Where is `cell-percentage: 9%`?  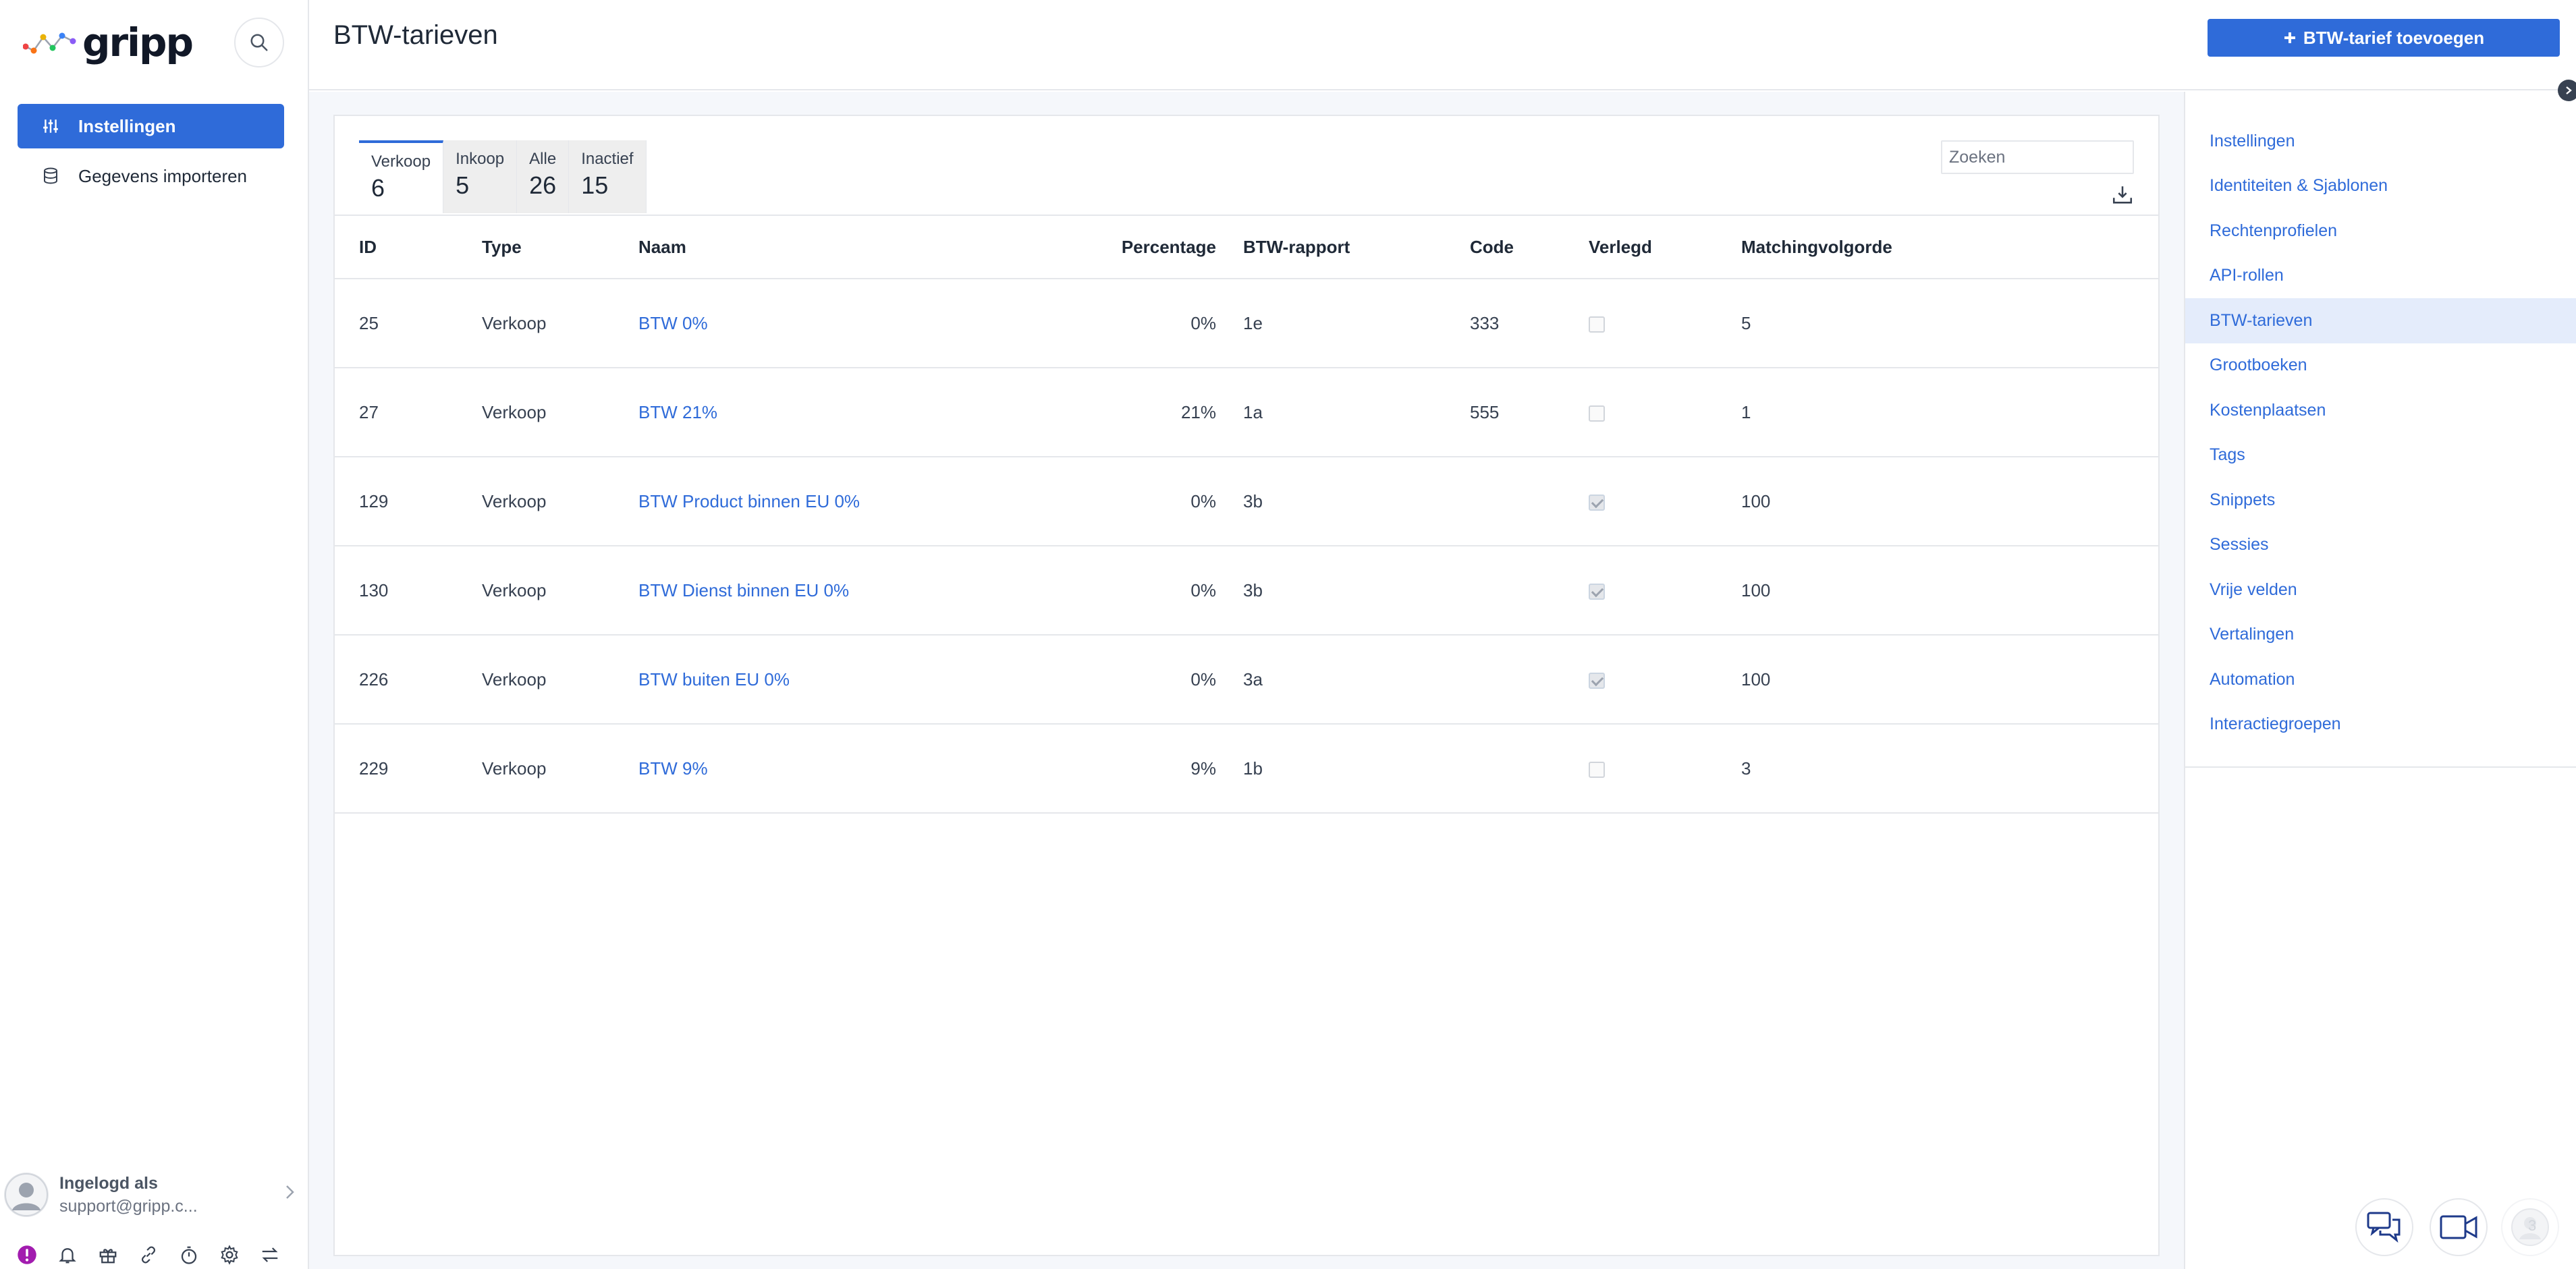
cell-percentage: 9% is located at coordinates (1165, 769).